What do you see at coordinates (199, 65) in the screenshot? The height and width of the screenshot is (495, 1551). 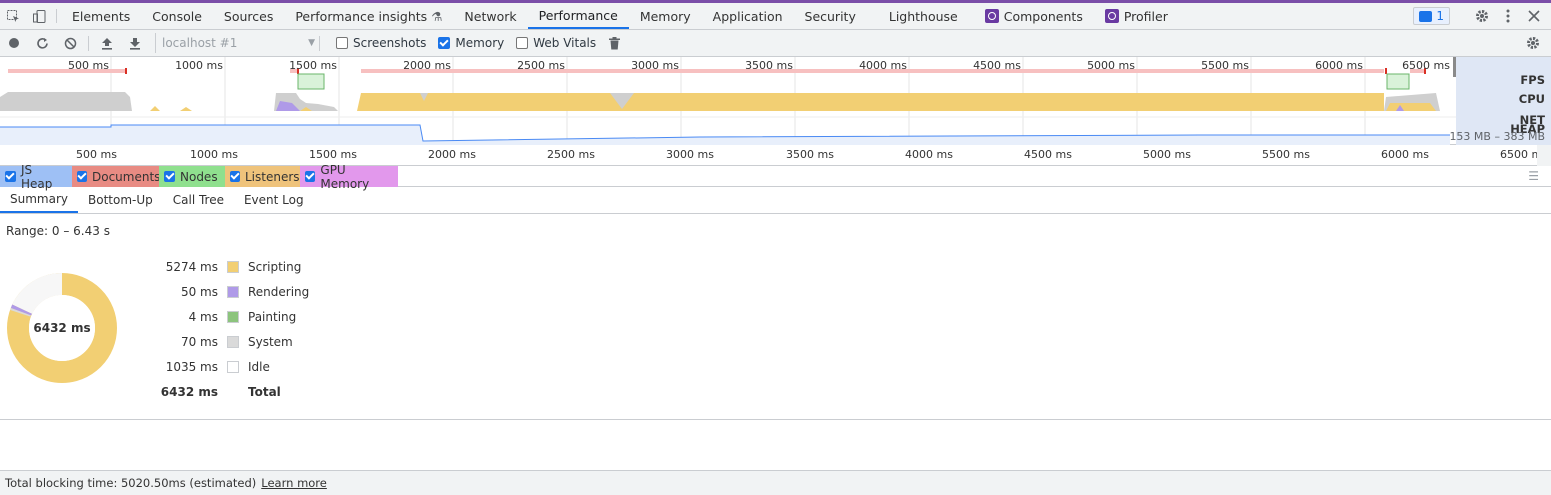 I see `overview-tick-label: 1000 ms` at bounding box center [199, 65].